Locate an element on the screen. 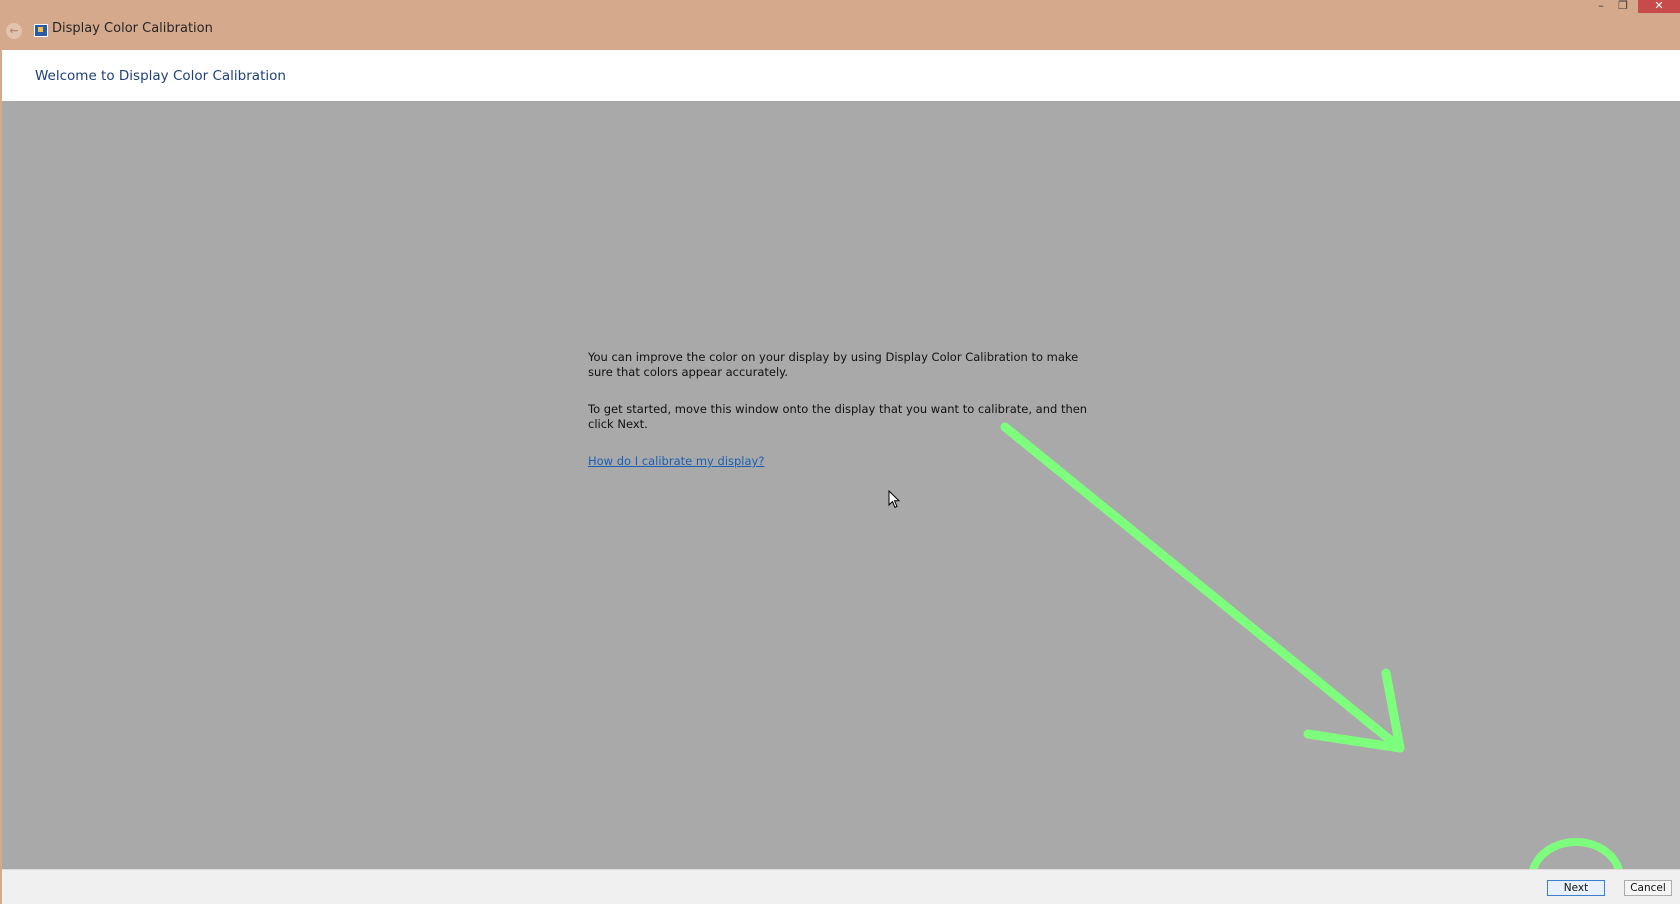  footer-bar: Next Cancel is located at coordinates (841, 886).